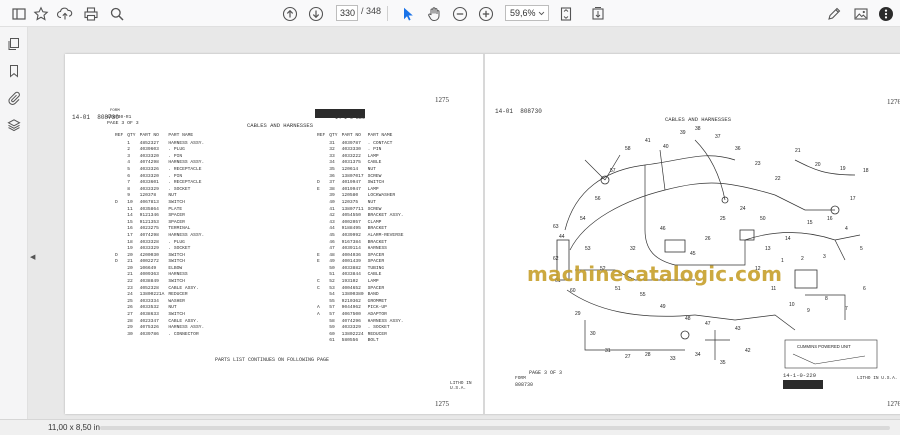  I want to click on print-icon, so click(91, 13).